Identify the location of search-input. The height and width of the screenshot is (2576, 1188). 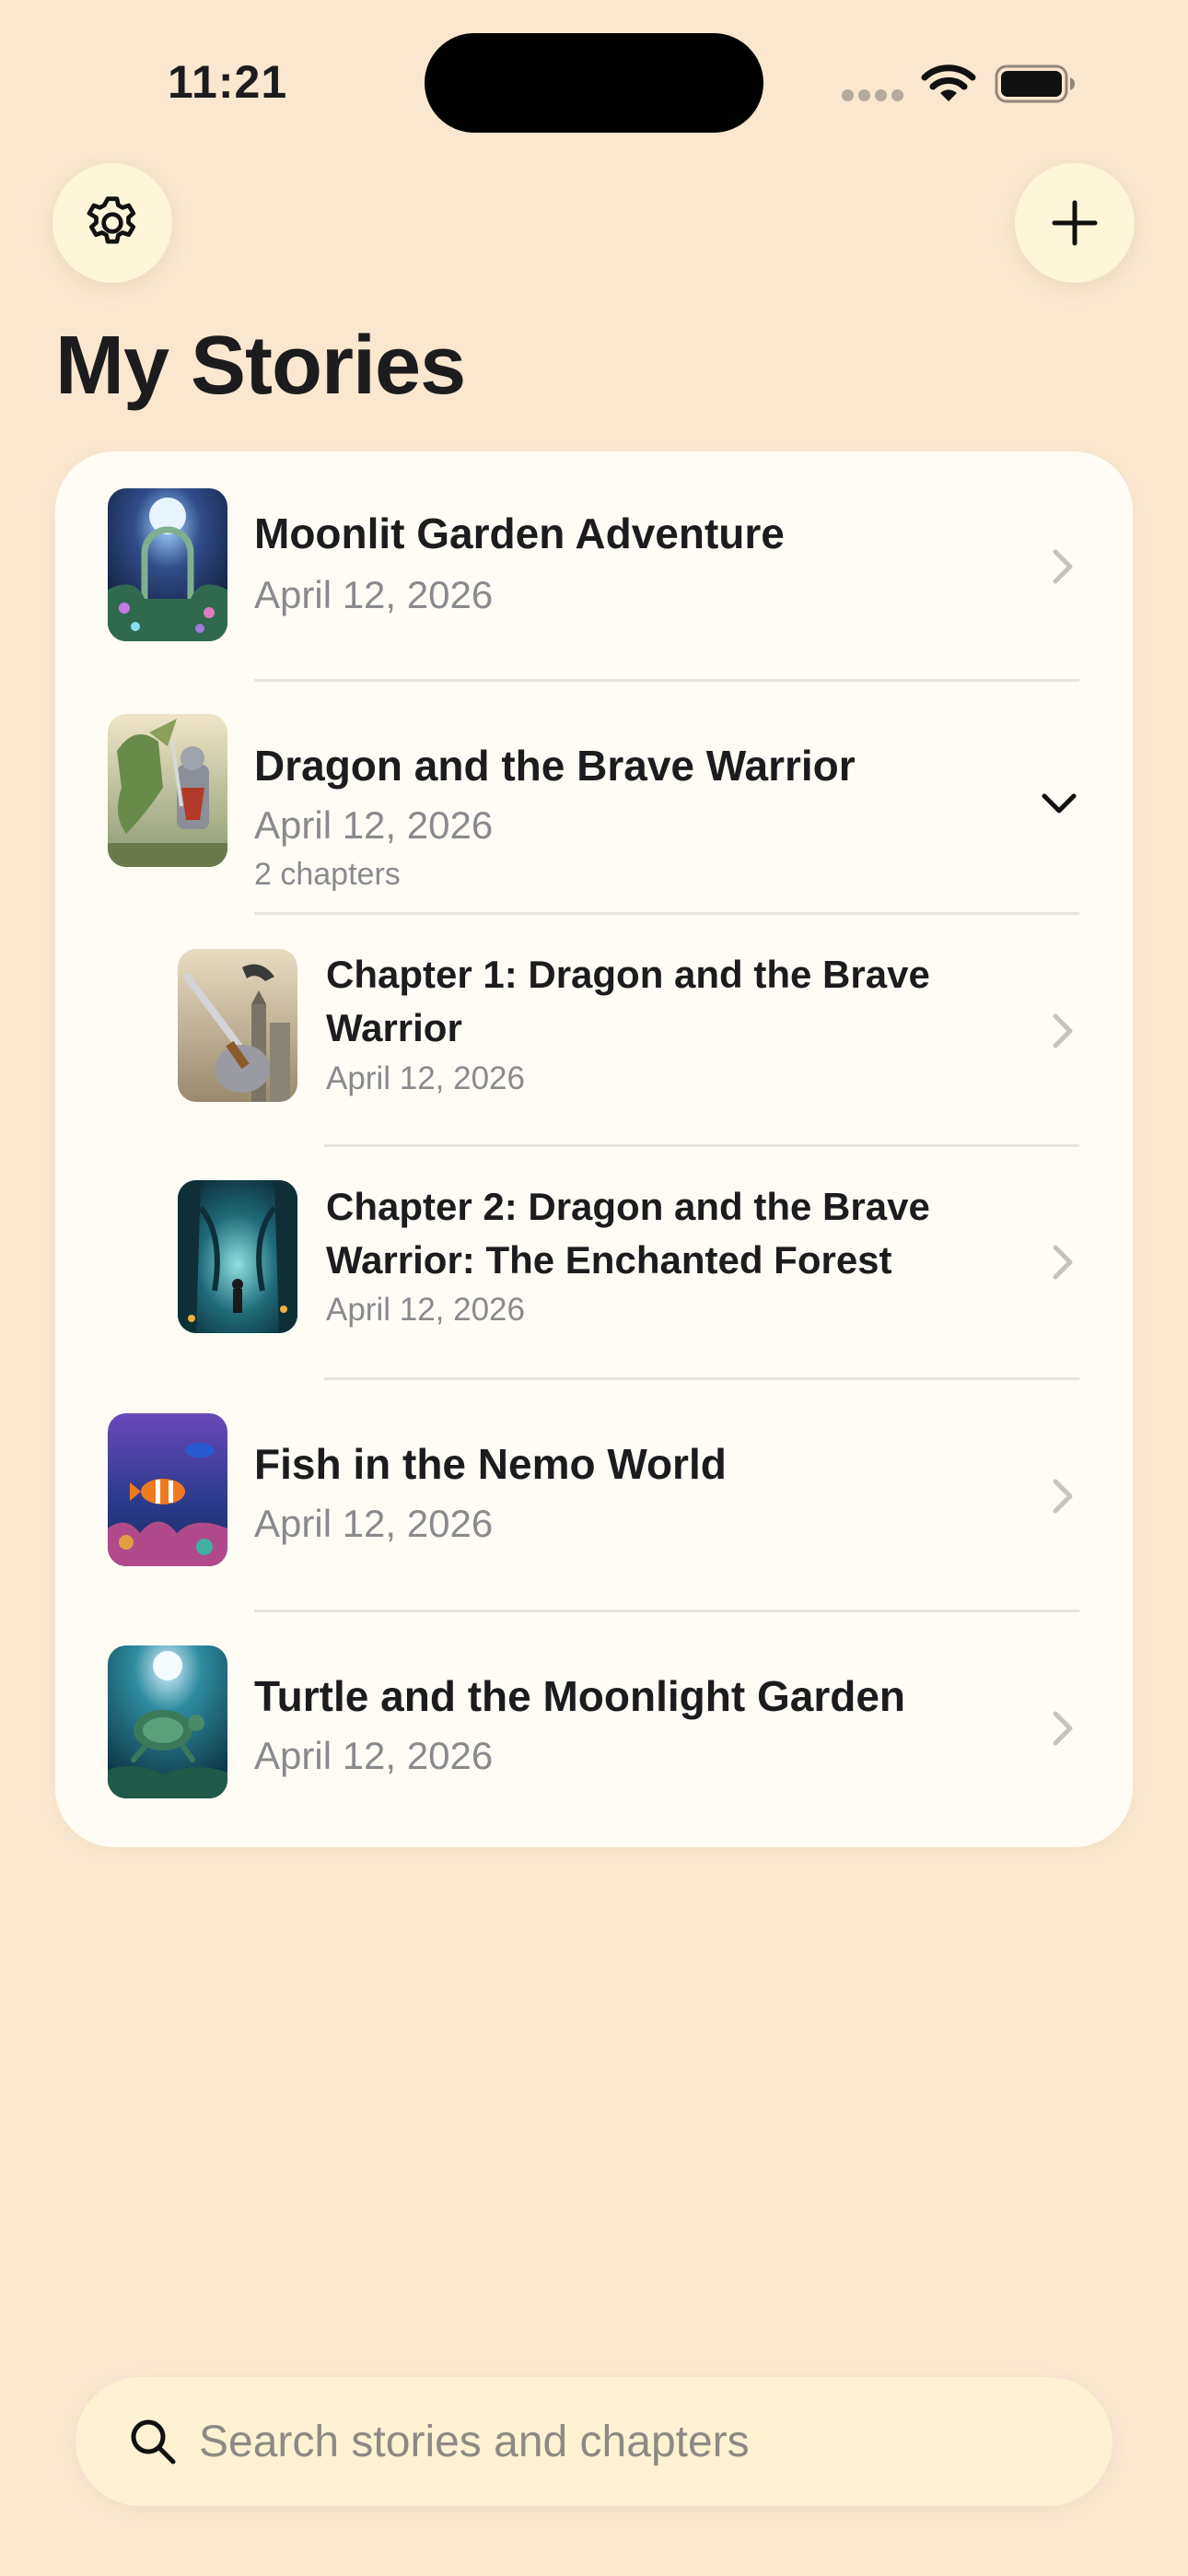
(632, 2441).